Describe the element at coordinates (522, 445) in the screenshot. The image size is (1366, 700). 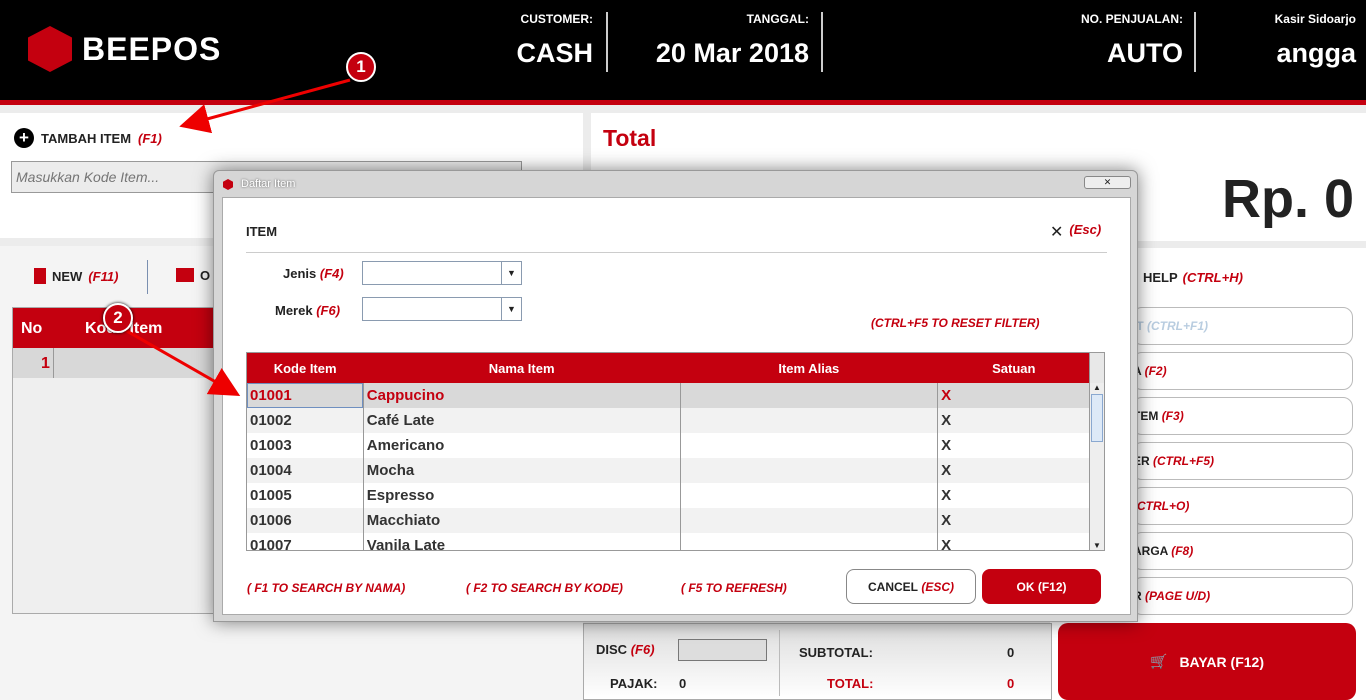
I see `item-cell: Americano` at that location.